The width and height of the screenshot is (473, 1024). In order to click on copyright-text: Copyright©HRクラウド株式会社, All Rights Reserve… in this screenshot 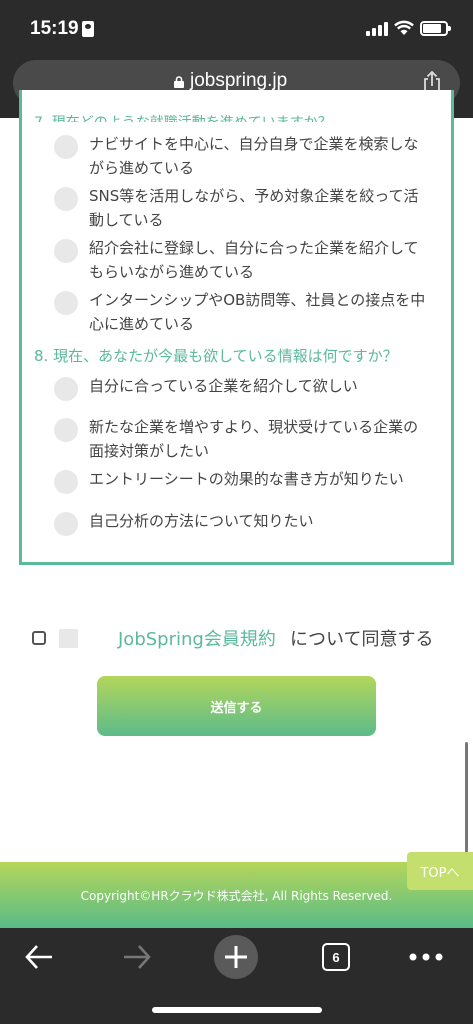, I will do `click(236, 896)`.